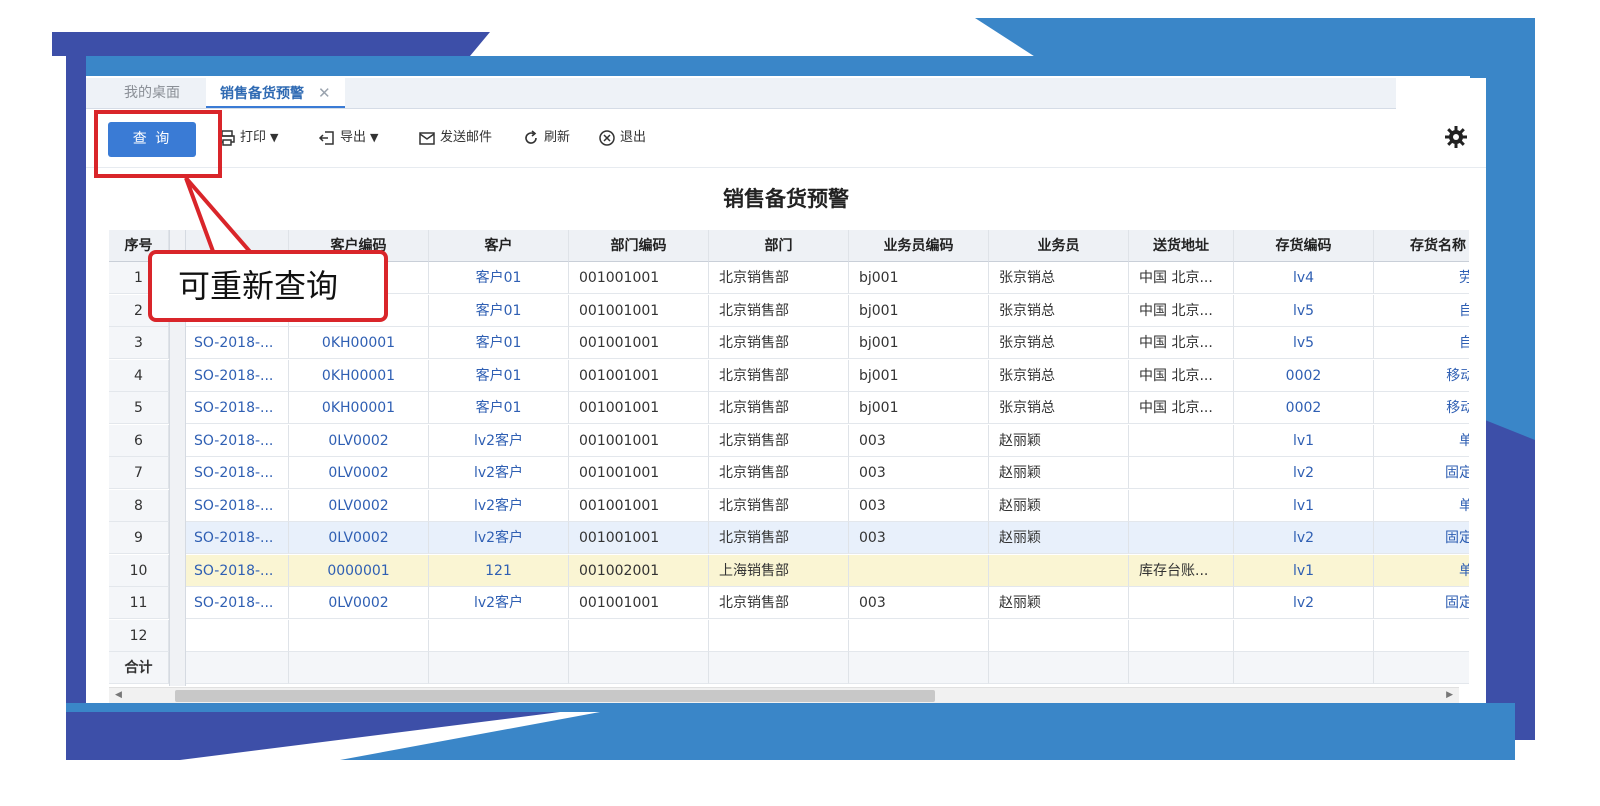 Image resolution: width=1600 pixels, height=806 pixels. I want to click on table-row: 12, so click(789, 635).